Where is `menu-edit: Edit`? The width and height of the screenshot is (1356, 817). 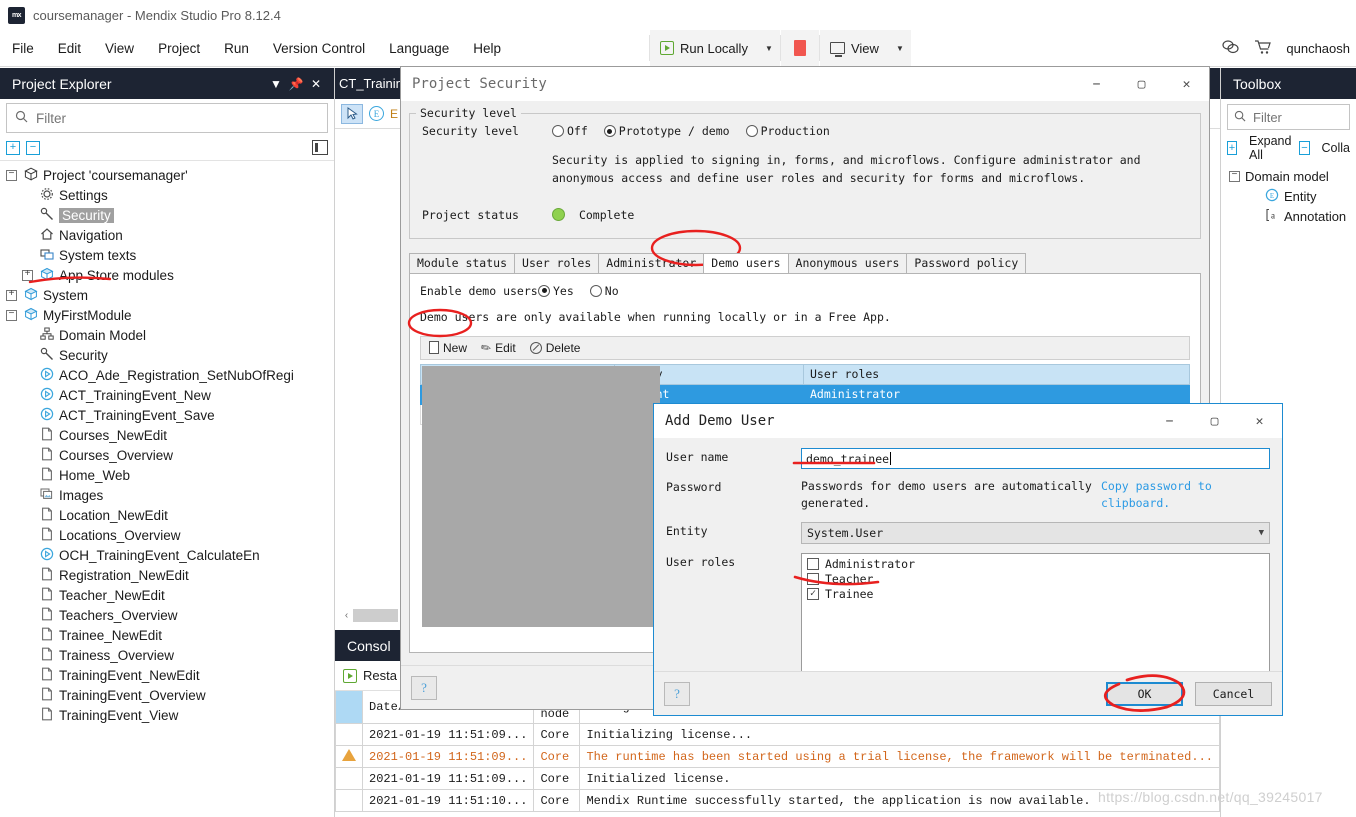
menu-edit: Edit is located at coordinates (69, 48).